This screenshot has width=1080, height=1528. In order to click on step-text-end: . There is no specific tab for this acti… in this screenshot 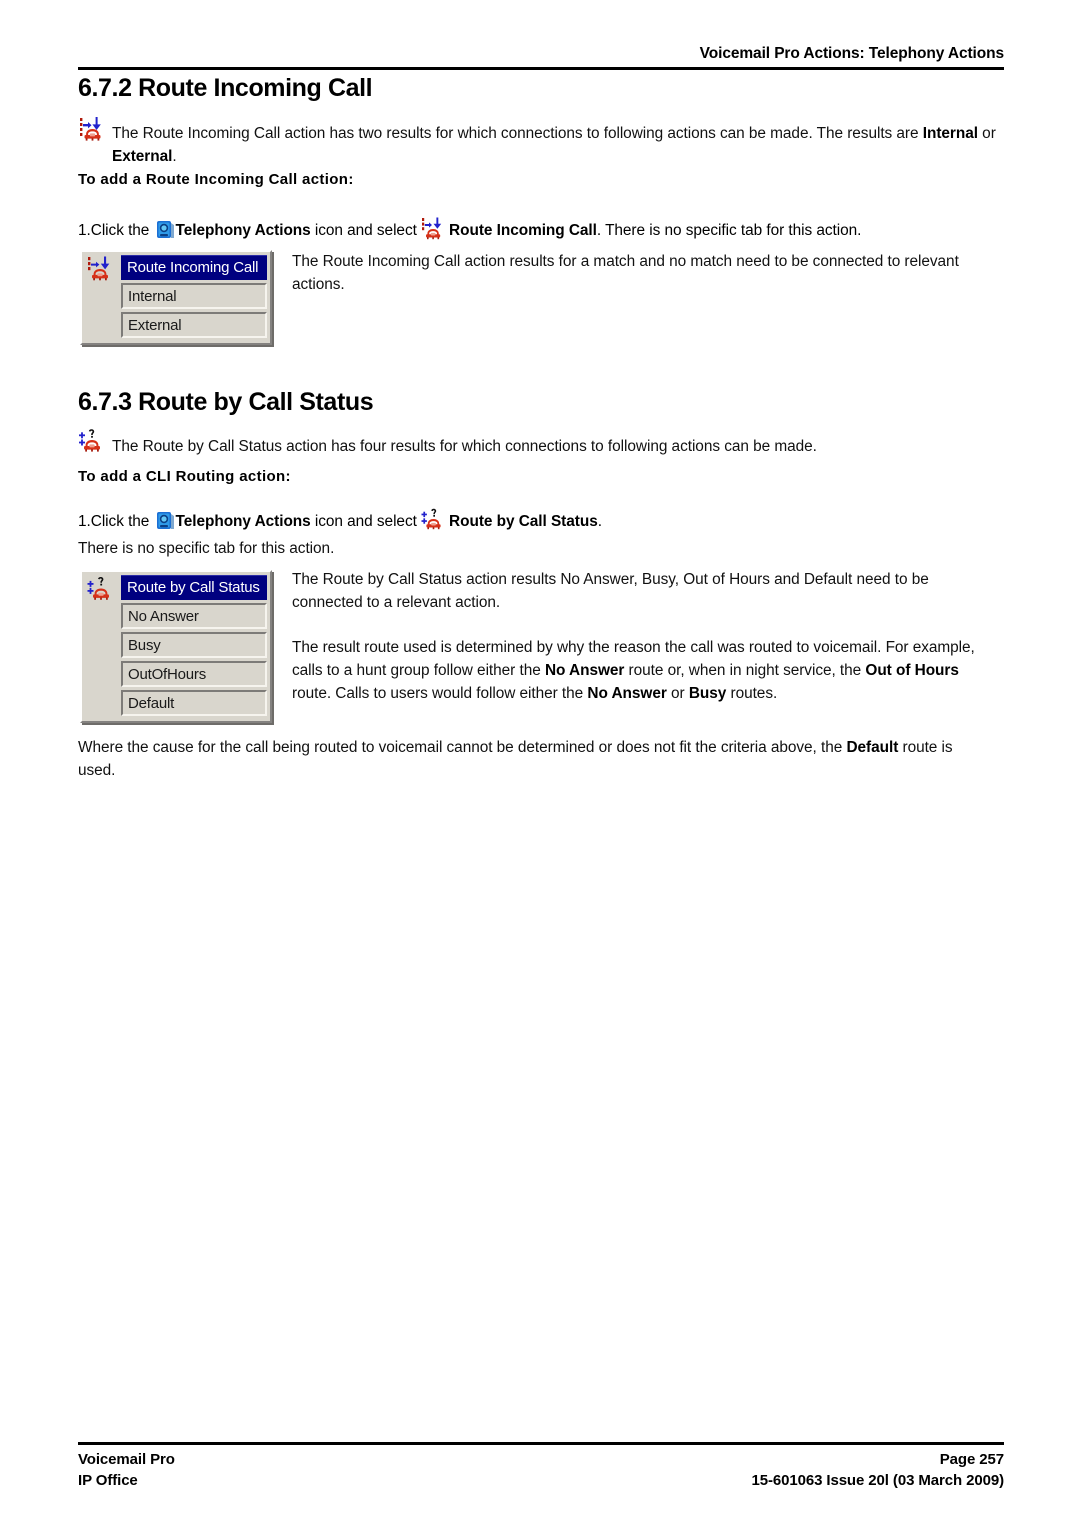, I will do `click(729, 230)`.